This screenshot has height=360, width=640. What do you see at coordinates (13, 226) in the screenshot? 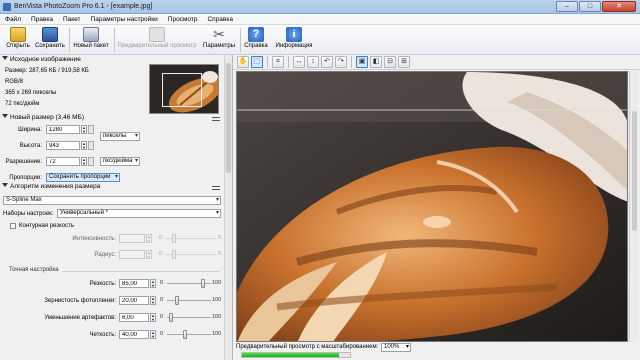
I see `contour-checkbox` at bounding box center [13, 226].